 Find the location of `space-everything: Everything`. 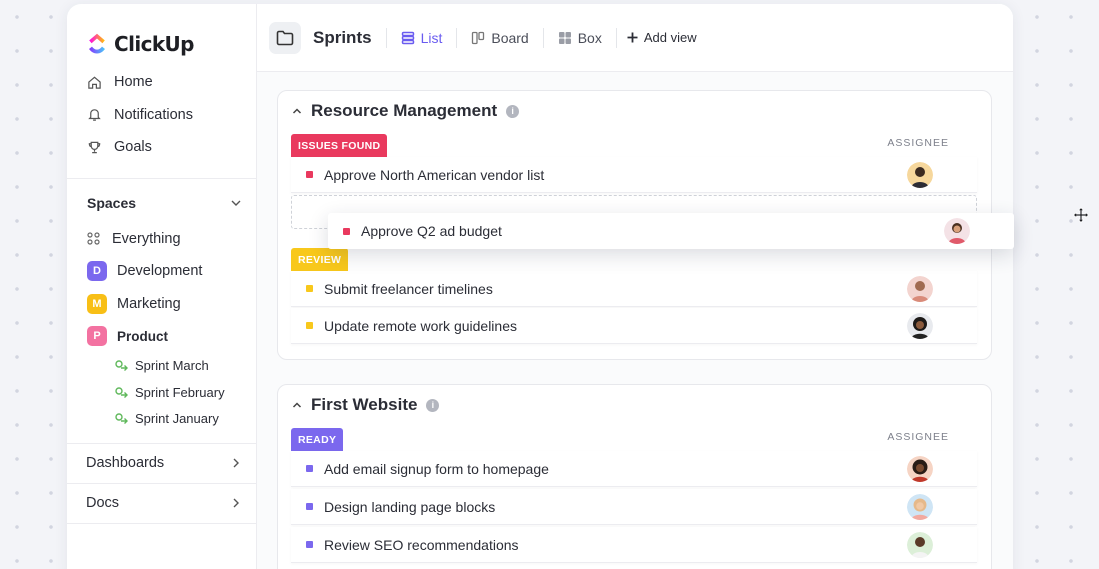

space-everything: Everything is located at coordinates (161, 239).